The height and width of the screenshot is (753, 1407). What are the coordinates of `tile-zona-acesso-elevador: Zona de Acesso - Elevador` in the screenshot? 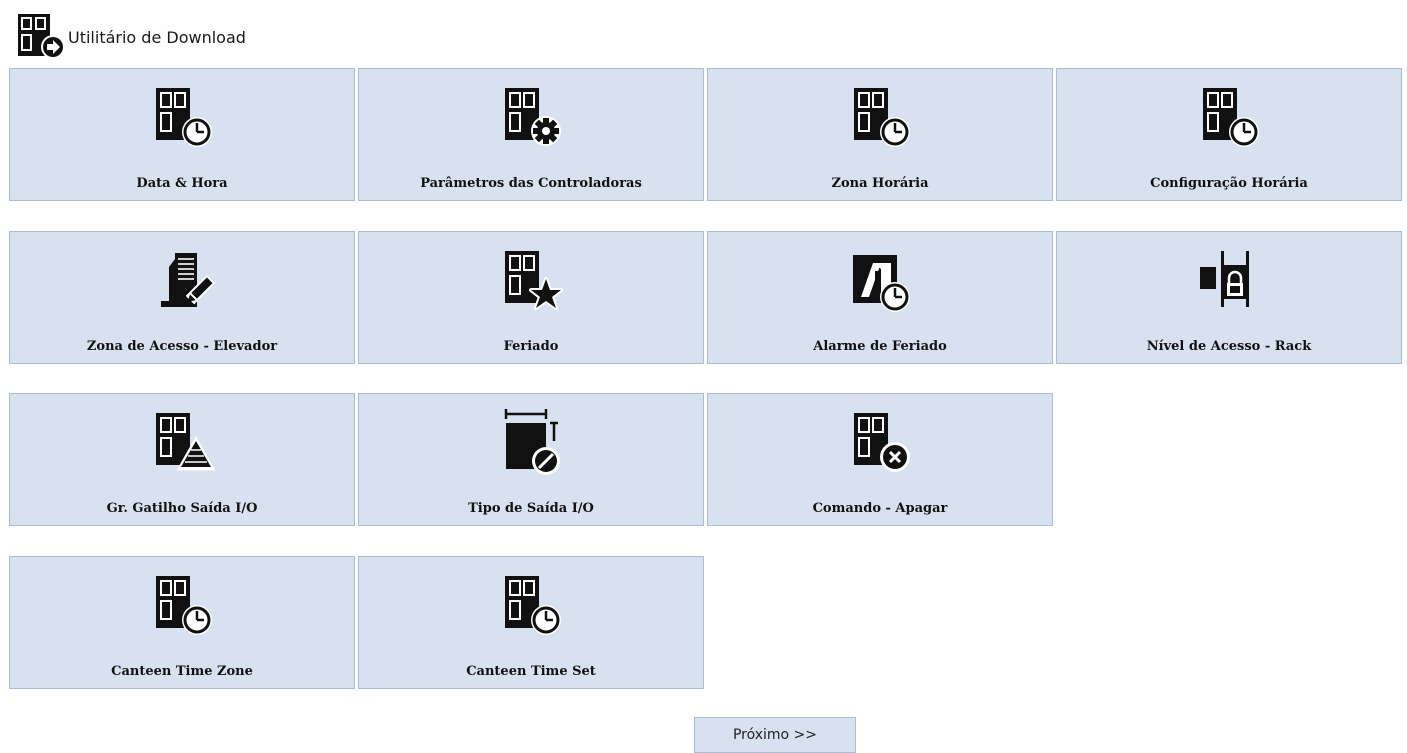 It's located at (182, 297).